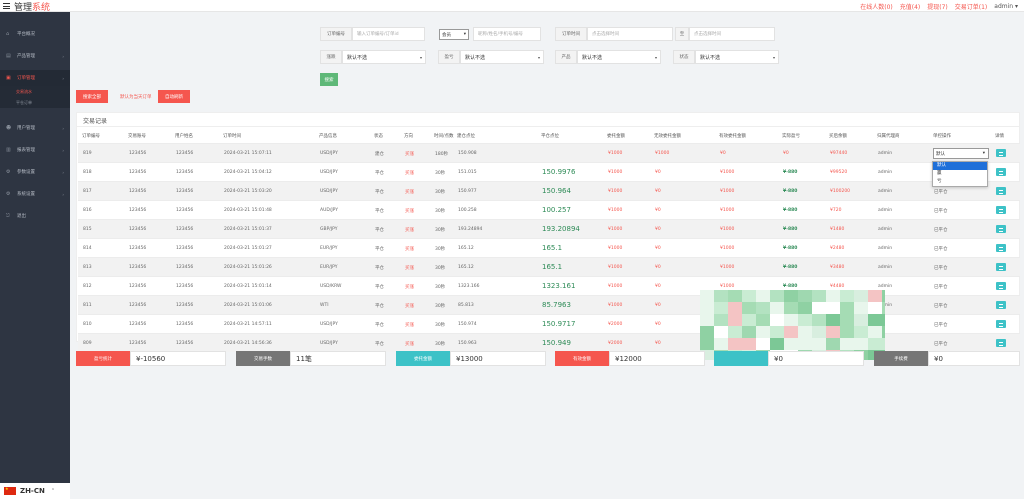 Image resolution: width=1024 pixels, height=499 pixels. Describe the element at coordinates (937, 6) in the screenshot. I see `nav-withdraw: 提现(7)` at that location.